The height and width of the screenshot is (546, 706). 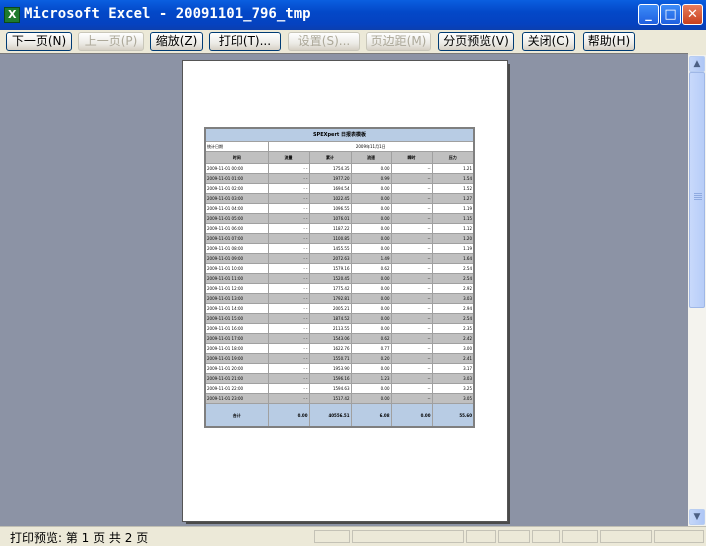 What do you see at coordinates (548, 41) in the screenshot?
I see `close-preview-button: 关闭(C)` at bounding box center [548, 41].